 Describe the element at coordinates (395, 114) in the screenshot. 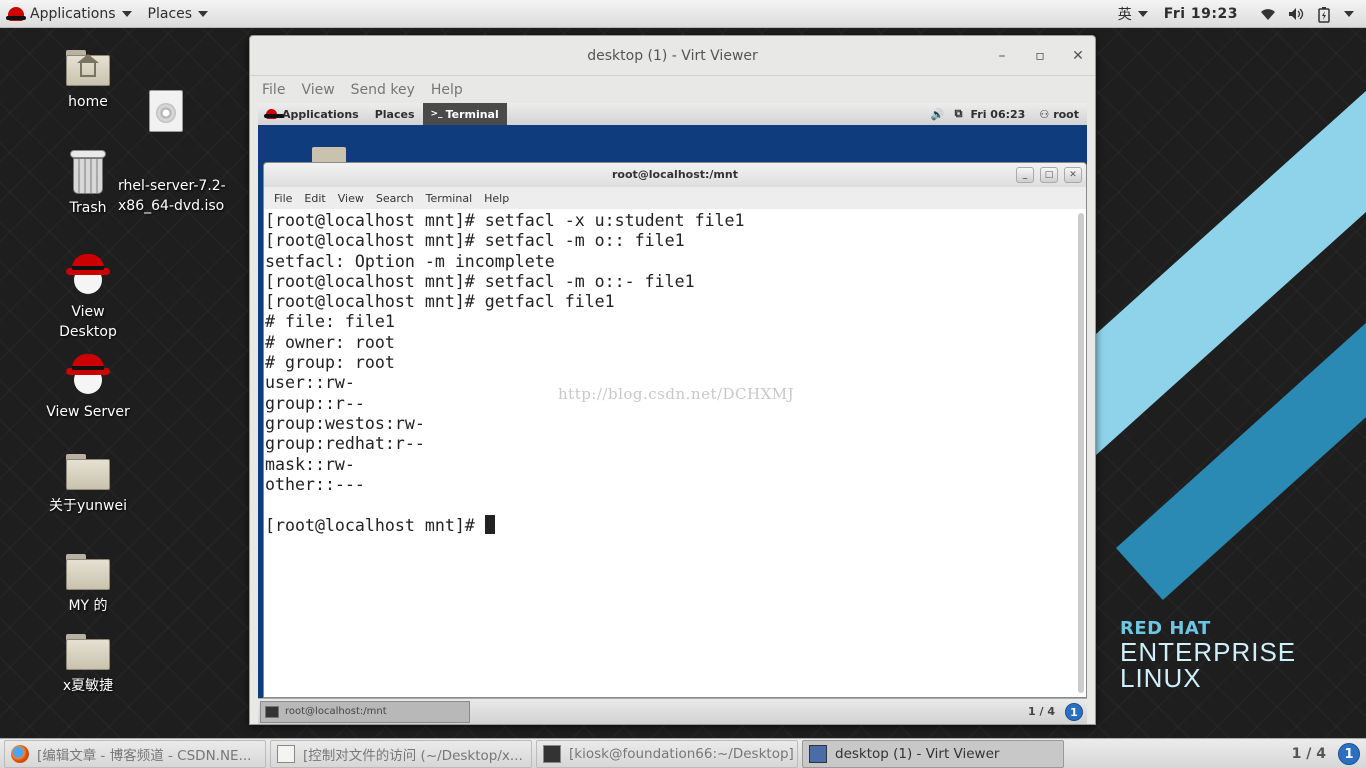

I see `guest-places-menu: Places` at that location.